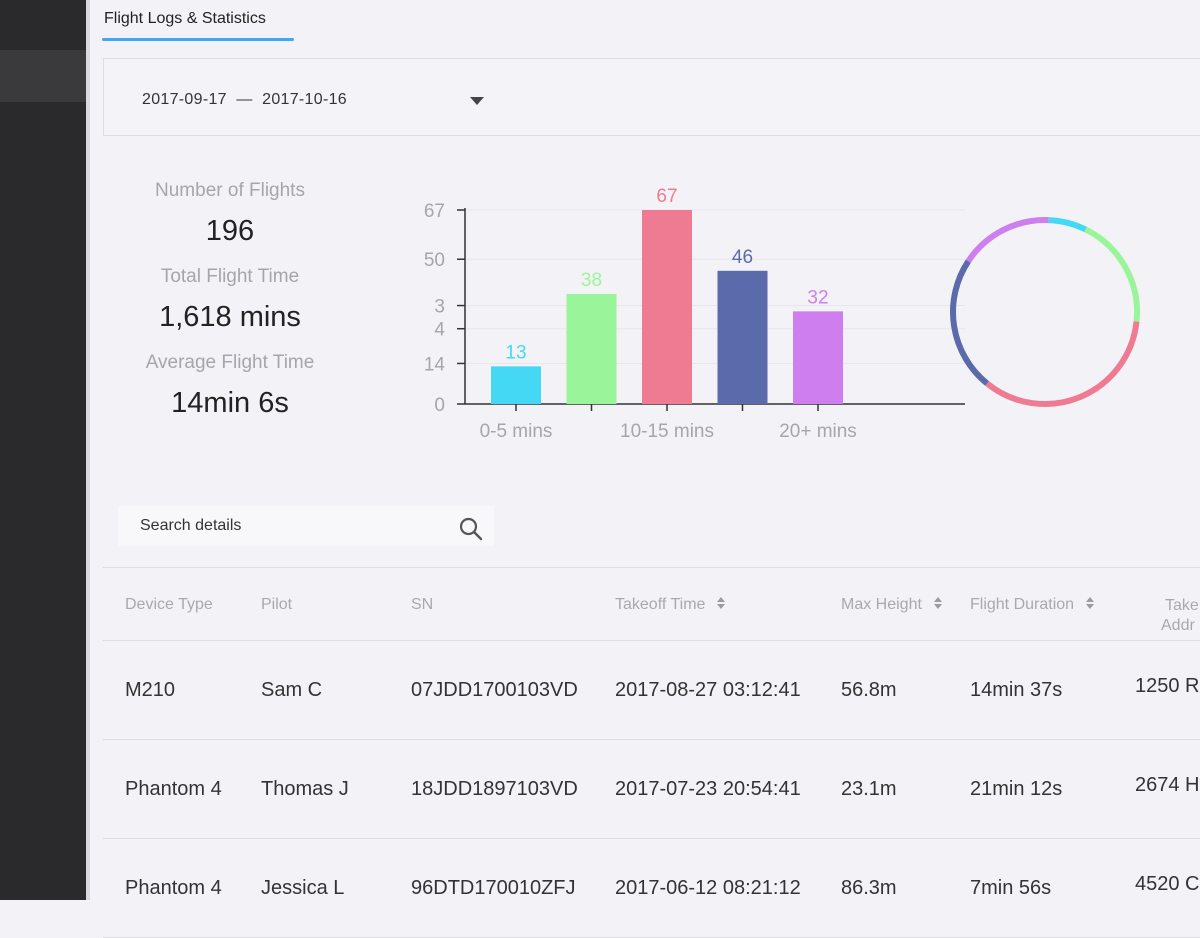 The width and height of the screenshot is (1200, 938). What do you see at coordinates (185, 19) in the screenshot?
I see `tab-flight-logs: Flight Logs & Statistics` at bounding box center [185, 19].